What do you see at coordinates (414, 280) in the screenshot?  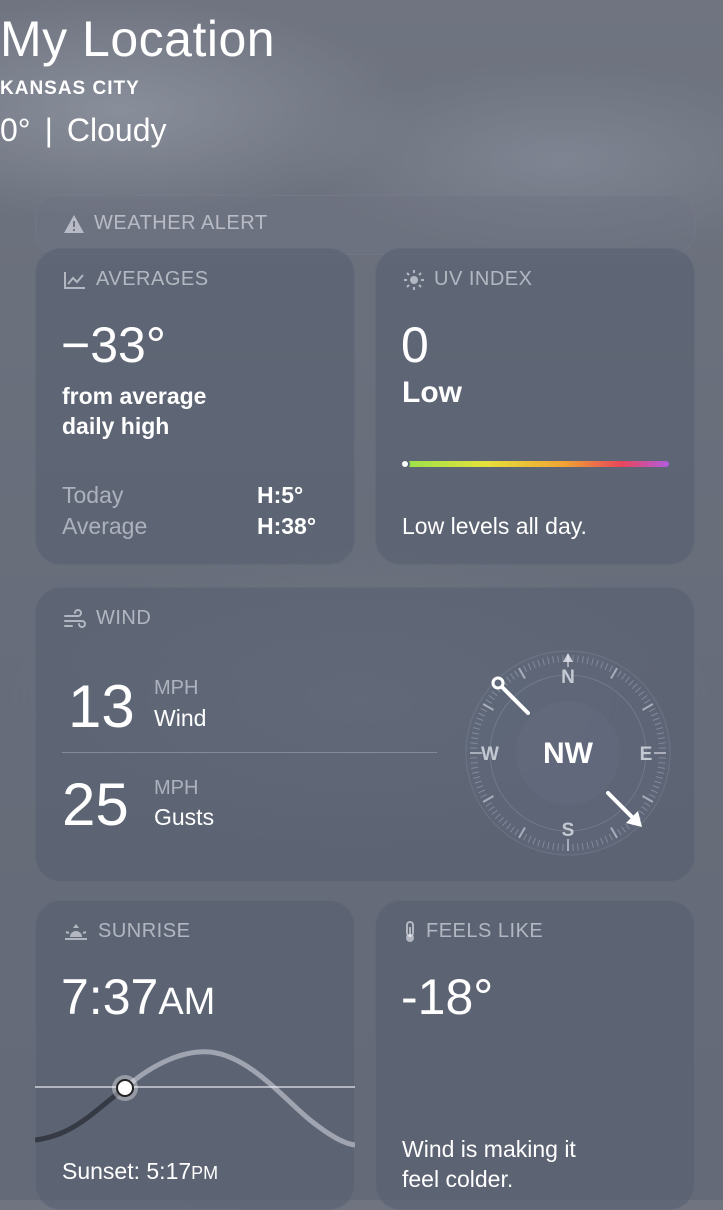 I see `sun-icon` at bounding box center [414, 280].